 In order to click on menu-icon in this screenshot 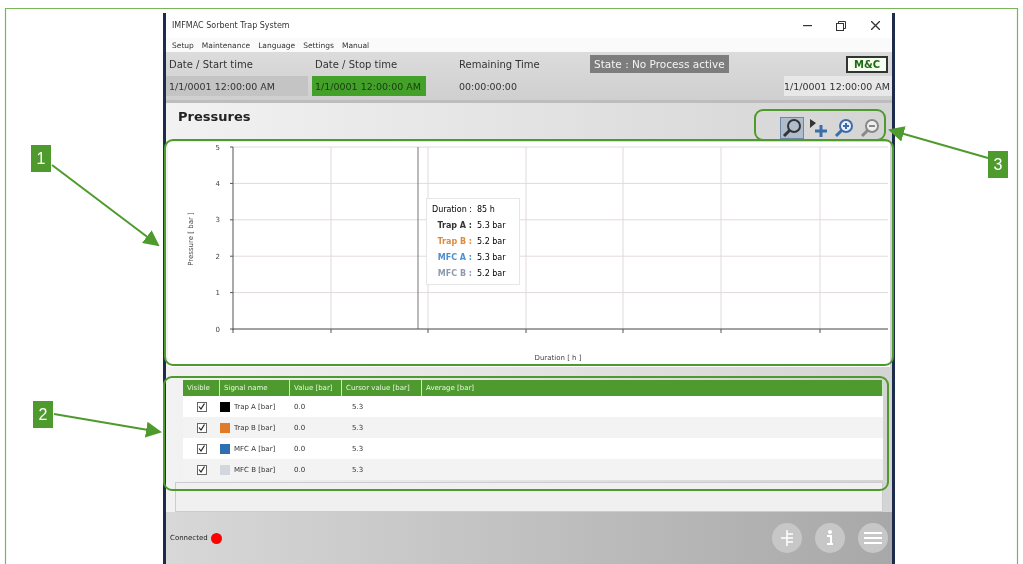, I will do `click(873, 538)`.